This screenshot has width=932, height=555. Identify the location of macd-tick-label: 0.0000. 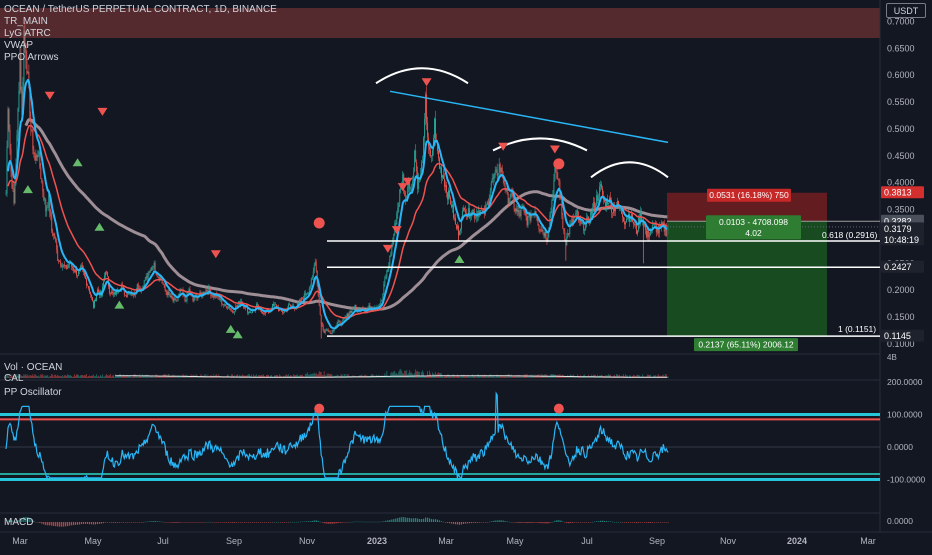
(900, 521).